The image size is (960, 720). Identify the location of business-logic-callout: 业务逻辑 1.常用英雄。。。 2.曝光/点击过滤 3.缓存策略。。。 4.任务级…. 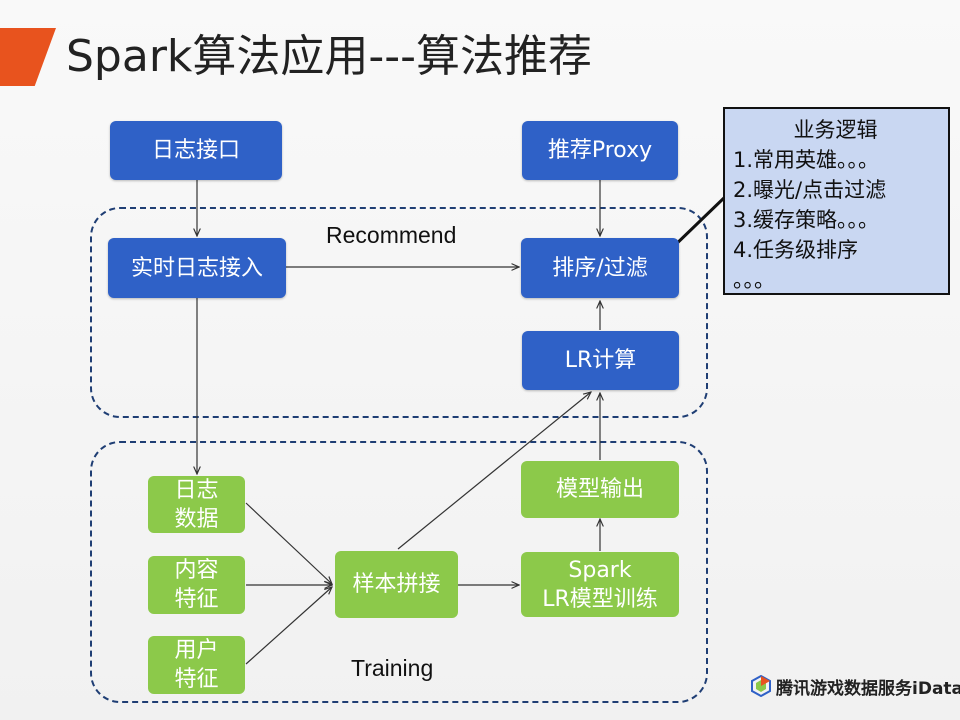
(836, 201).